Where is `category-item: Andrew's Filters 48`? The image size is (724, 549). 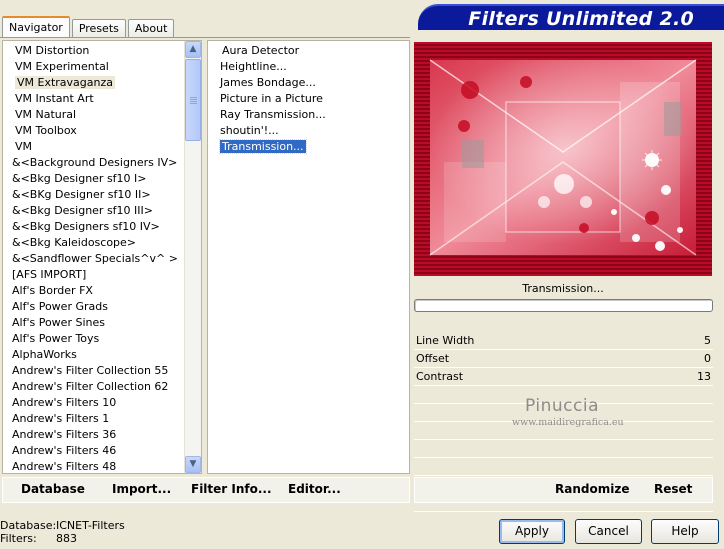 category-item: Andrew's Filters 48 is located at coordinates (94, 466).